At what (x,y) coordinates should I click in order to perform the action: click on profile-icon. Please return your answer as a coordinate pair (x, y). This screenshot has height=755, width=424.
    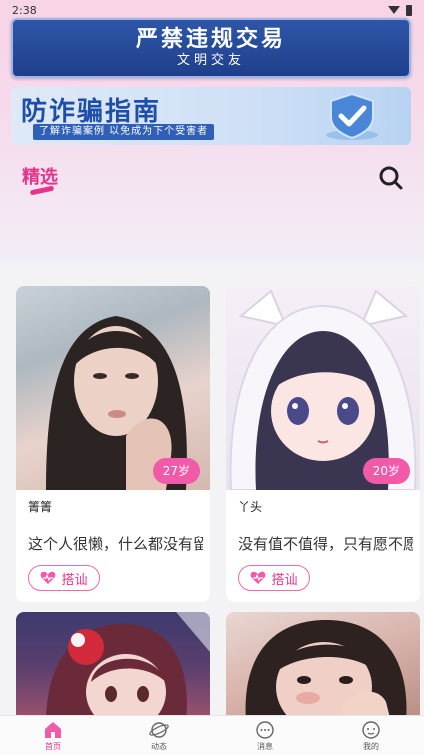
    Looking at the image, I should click on (371, 729).